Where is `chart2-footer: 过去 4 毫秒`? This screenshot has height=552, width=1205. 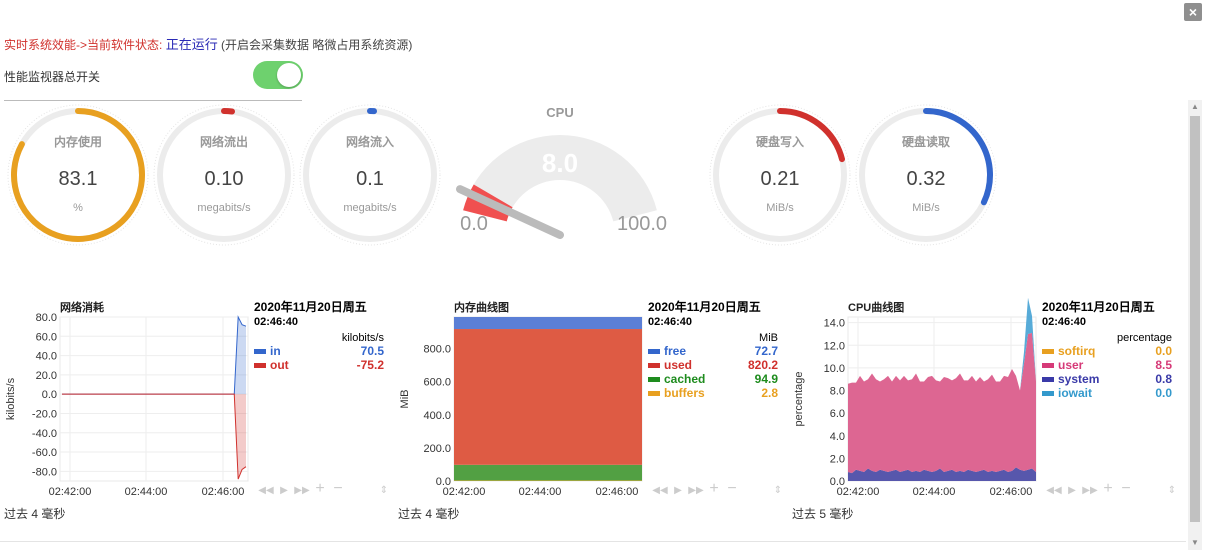 chart2-footer: 过去 4 毫秒 is located at coordinates (429, 514).